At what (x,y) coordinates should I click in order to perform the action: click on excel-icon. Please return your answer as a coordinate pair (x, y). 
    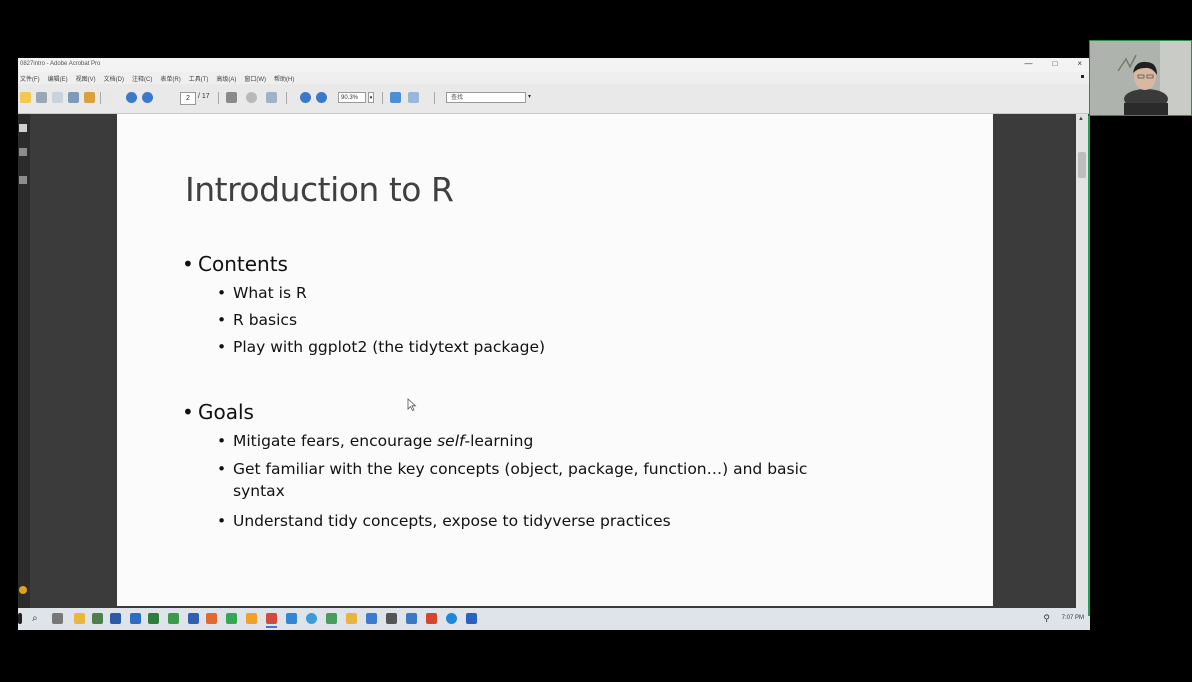
    Looking at the image, I should click on (153, 618).